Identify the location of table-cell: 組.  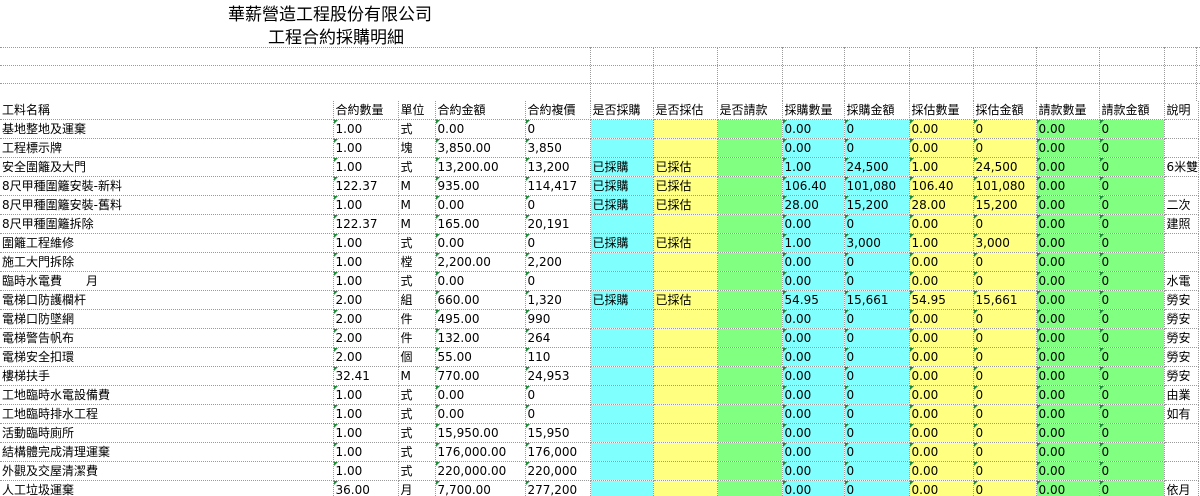
(417, 300).